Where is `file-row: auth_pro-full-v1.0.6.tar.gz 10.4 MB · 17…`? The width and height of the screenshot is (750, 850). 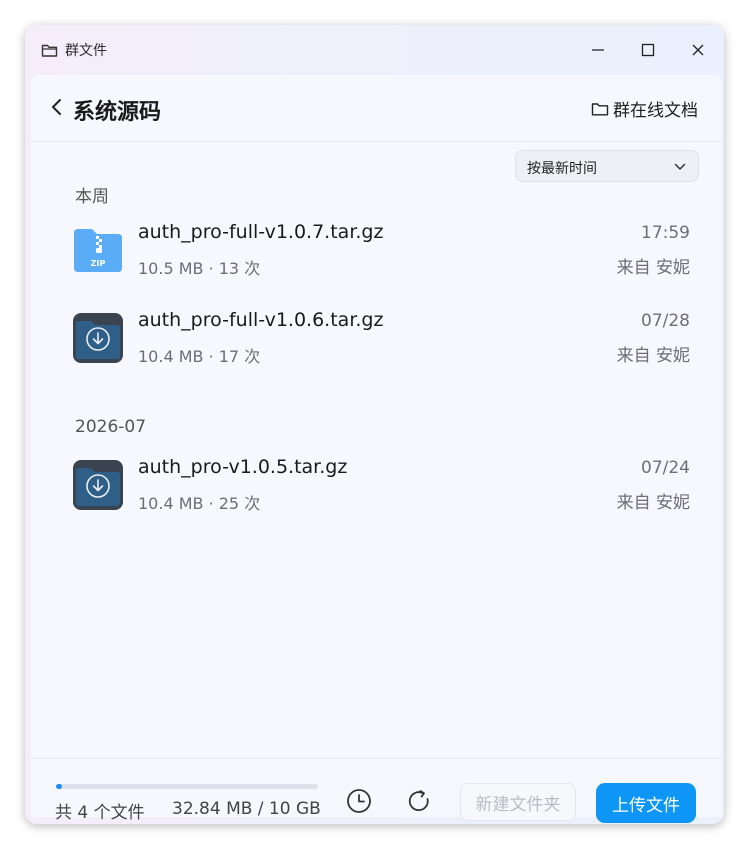
file-row: auth_pro-full-v1.0.6.tar.gz 10.4 MB · 17… is located at coordinates (376, 339).